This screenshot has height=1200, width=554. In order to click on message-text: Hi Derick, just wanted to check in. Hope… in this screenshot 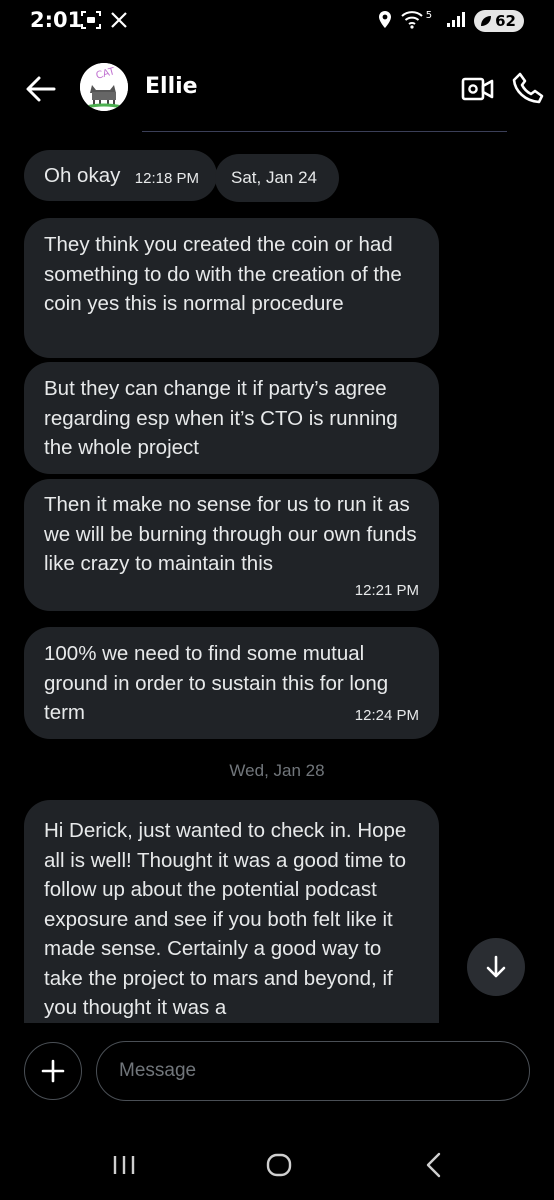, I will do `click(225, 919)`.